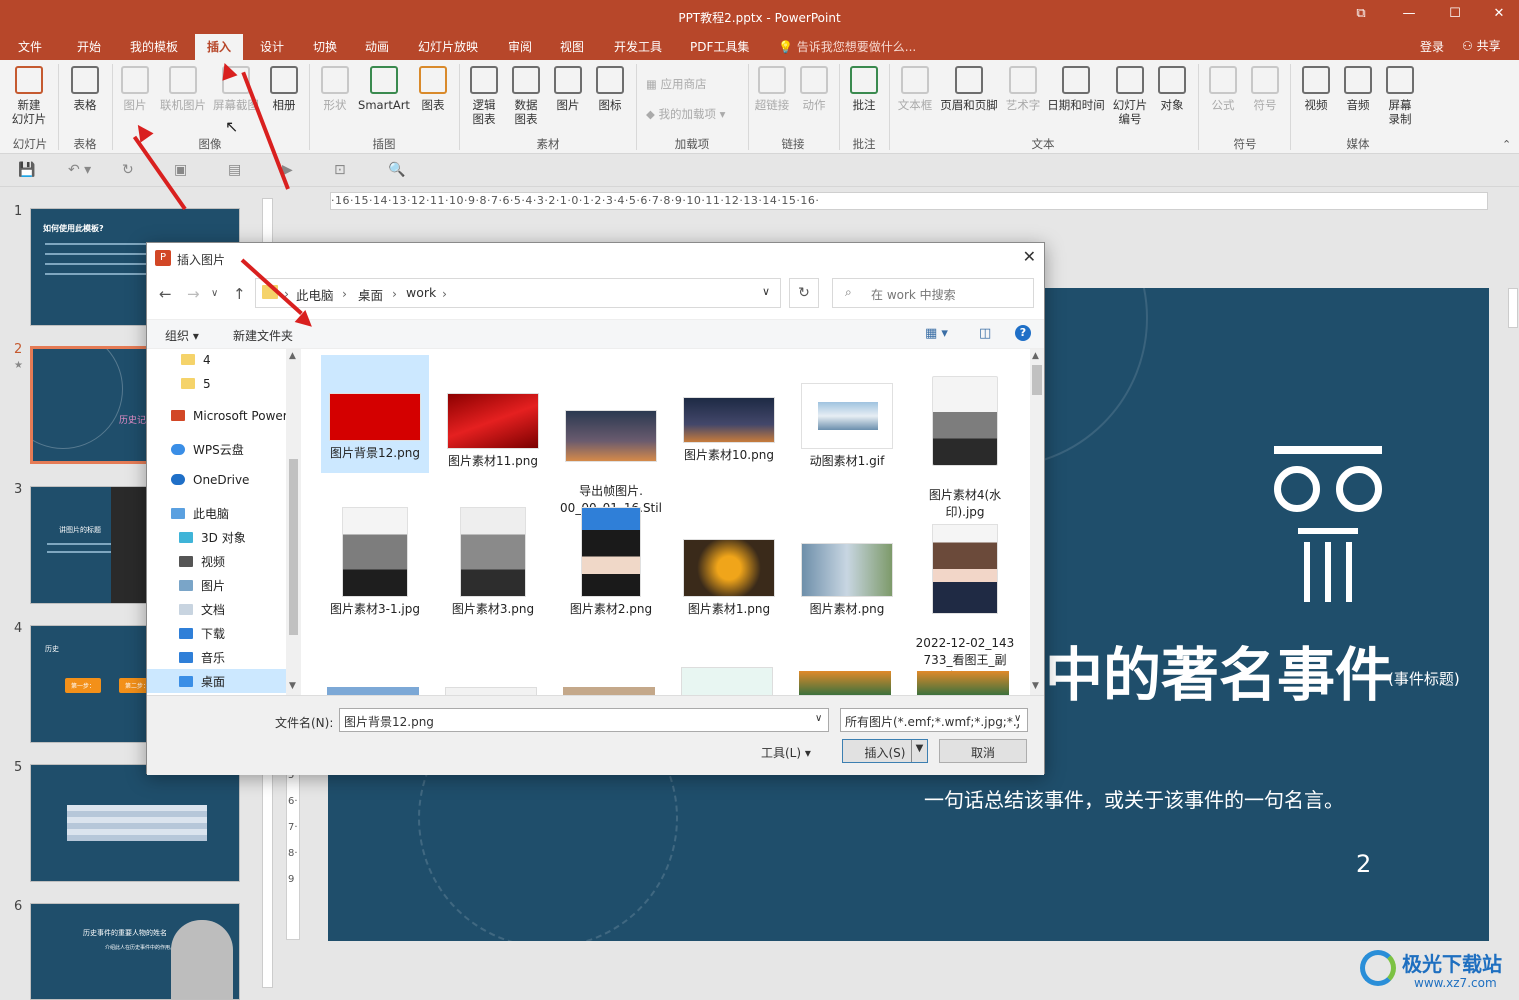 This screenshot has height=1000, width=1519. What do you see at coordinates (135, 89) in the screenshot?
I see `picture-button: 图片` at bounding box center [135, 89].